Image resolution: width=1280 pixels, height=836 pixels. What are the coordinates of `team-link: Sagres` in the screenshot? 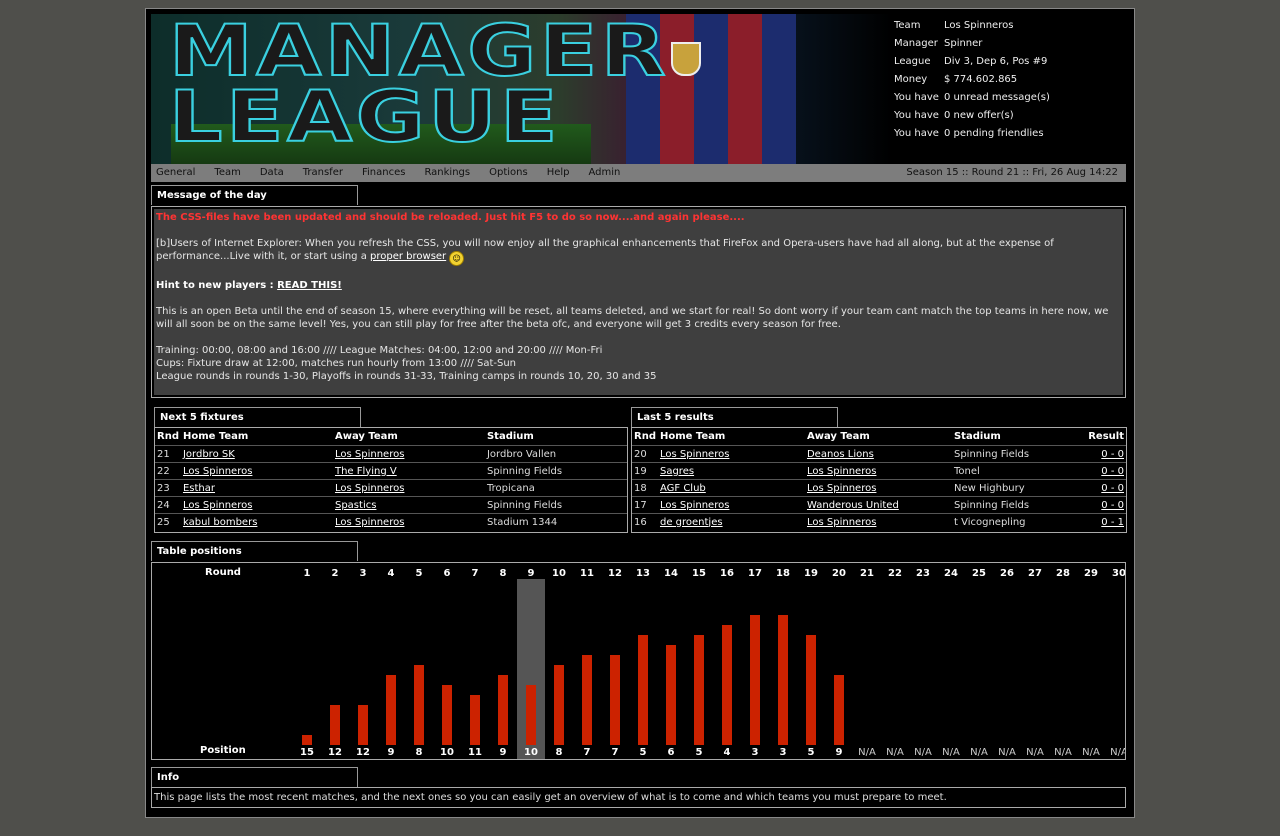 It's located at (677, 471).